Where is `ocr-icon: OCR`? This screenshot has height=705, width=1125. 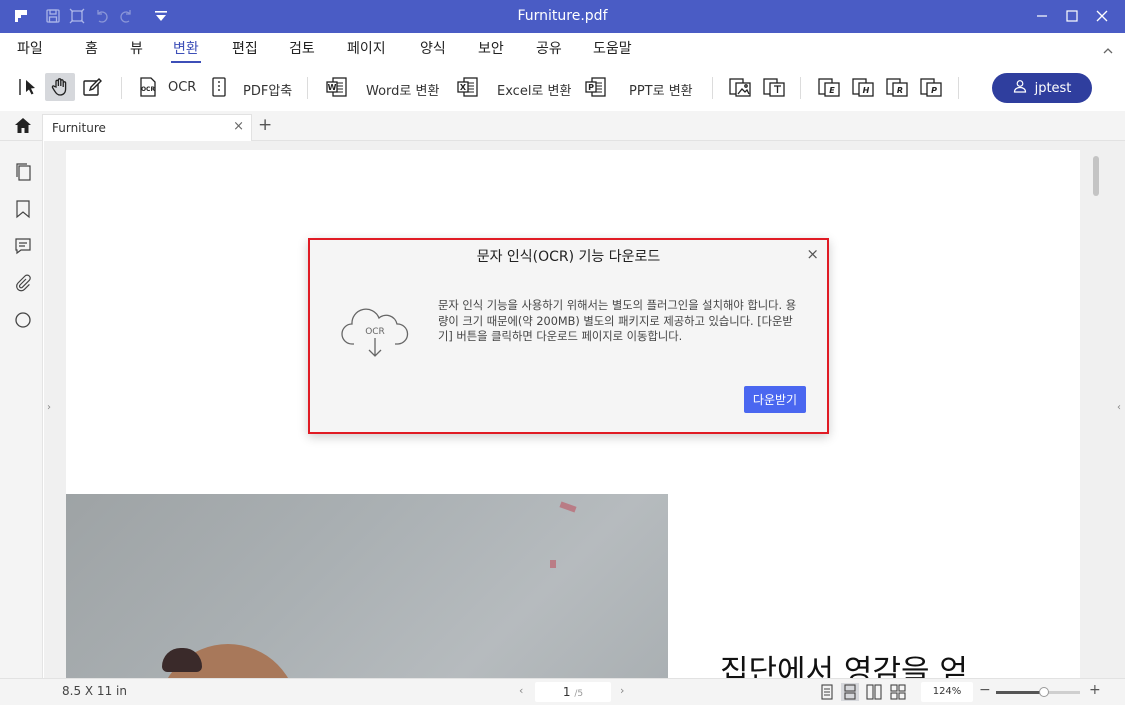 ocr-icon: OCR is located at coordinates (148, 87).